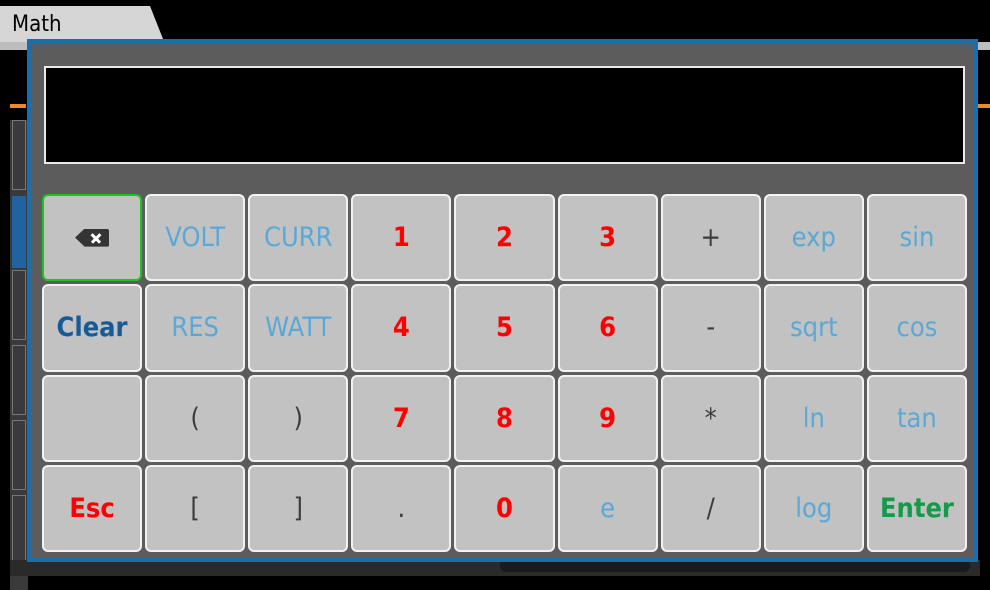 This screenshot has width=990, height=590. I want to click on digit-5-button: 5, so click(504, 328).